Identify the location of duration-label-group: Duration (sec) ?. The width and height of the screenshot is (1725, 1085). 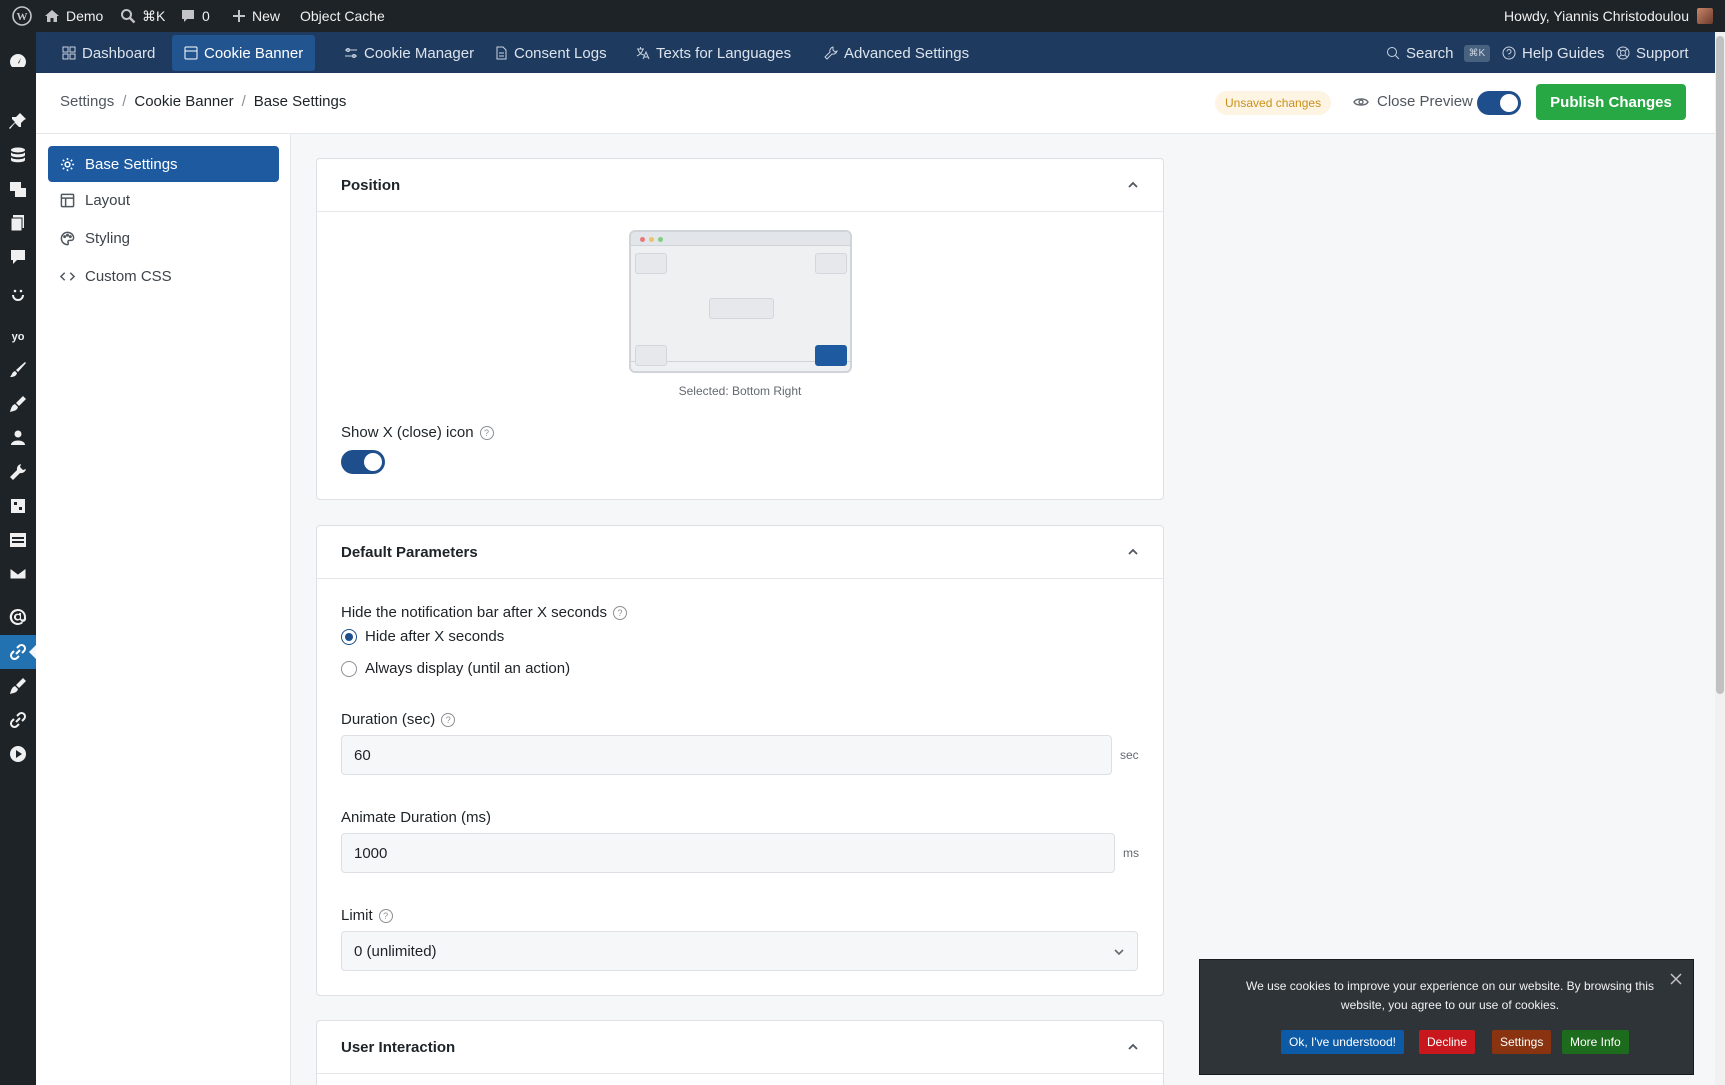
(398, 719).